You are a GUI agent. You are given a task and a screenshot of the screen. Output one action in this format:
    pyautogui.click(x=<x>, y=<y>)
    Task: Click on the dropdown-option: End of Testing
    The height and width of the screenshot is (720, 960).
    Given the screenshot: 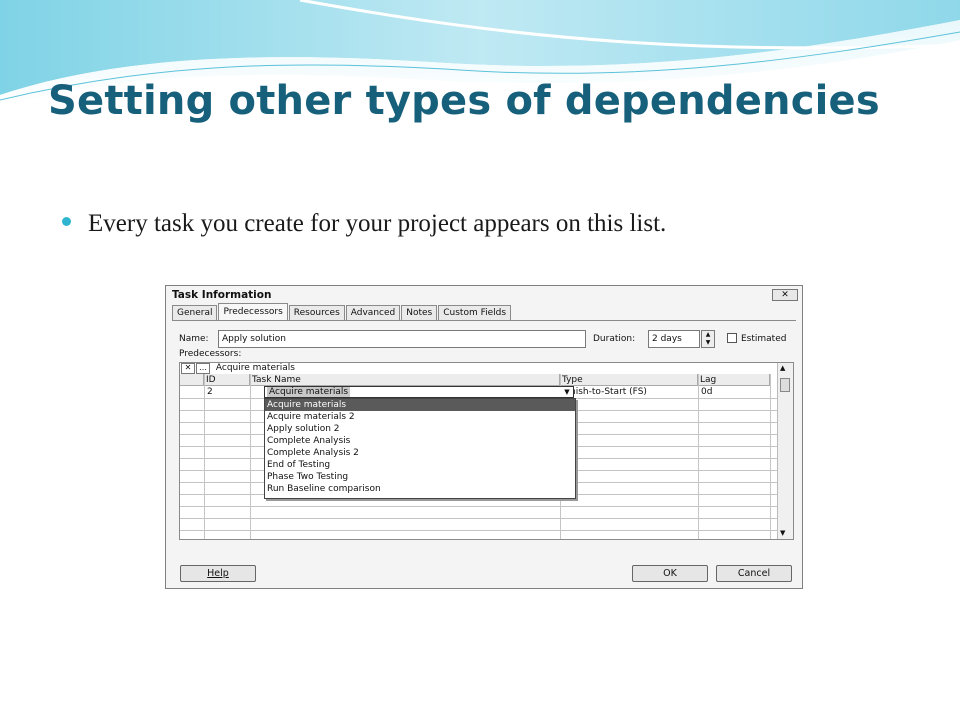 What is the action you would take?
    pyautogui.click(x=420, y=465)
    